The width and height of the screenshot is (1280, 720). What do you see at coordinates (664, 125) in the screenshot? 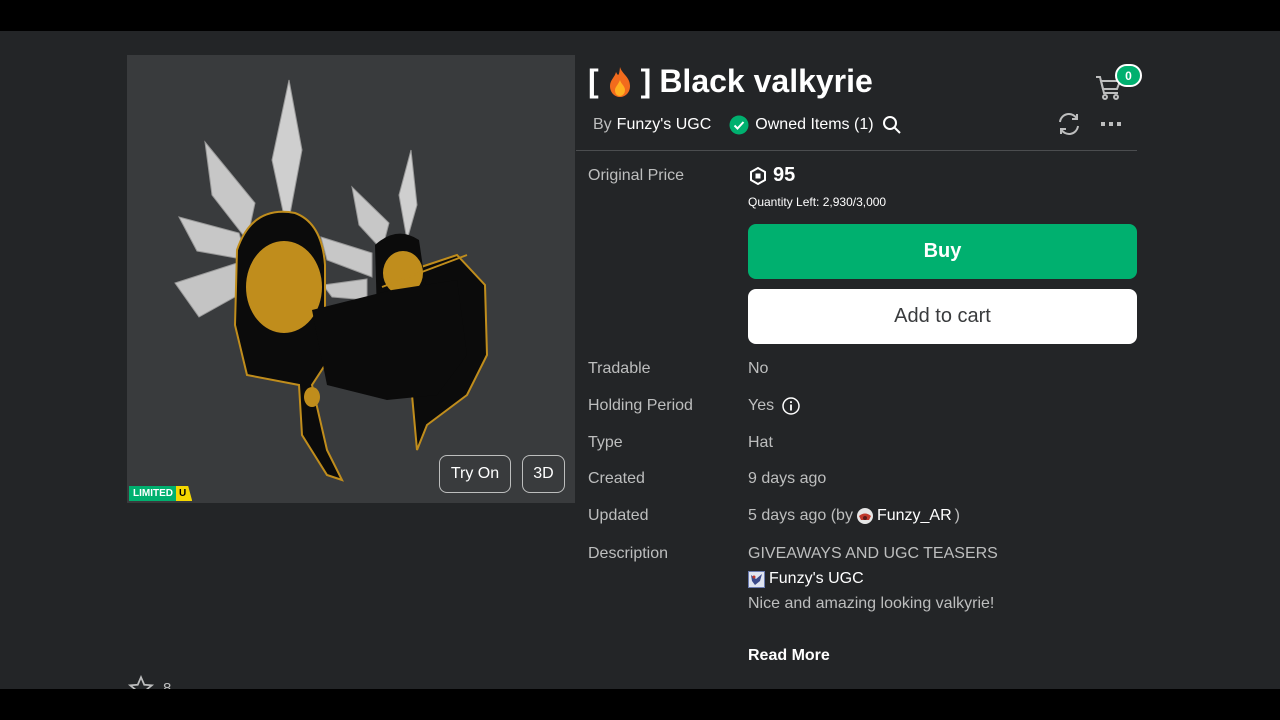
I see `creator-link: Funzy's UGC` at bounding box center [664, 125].